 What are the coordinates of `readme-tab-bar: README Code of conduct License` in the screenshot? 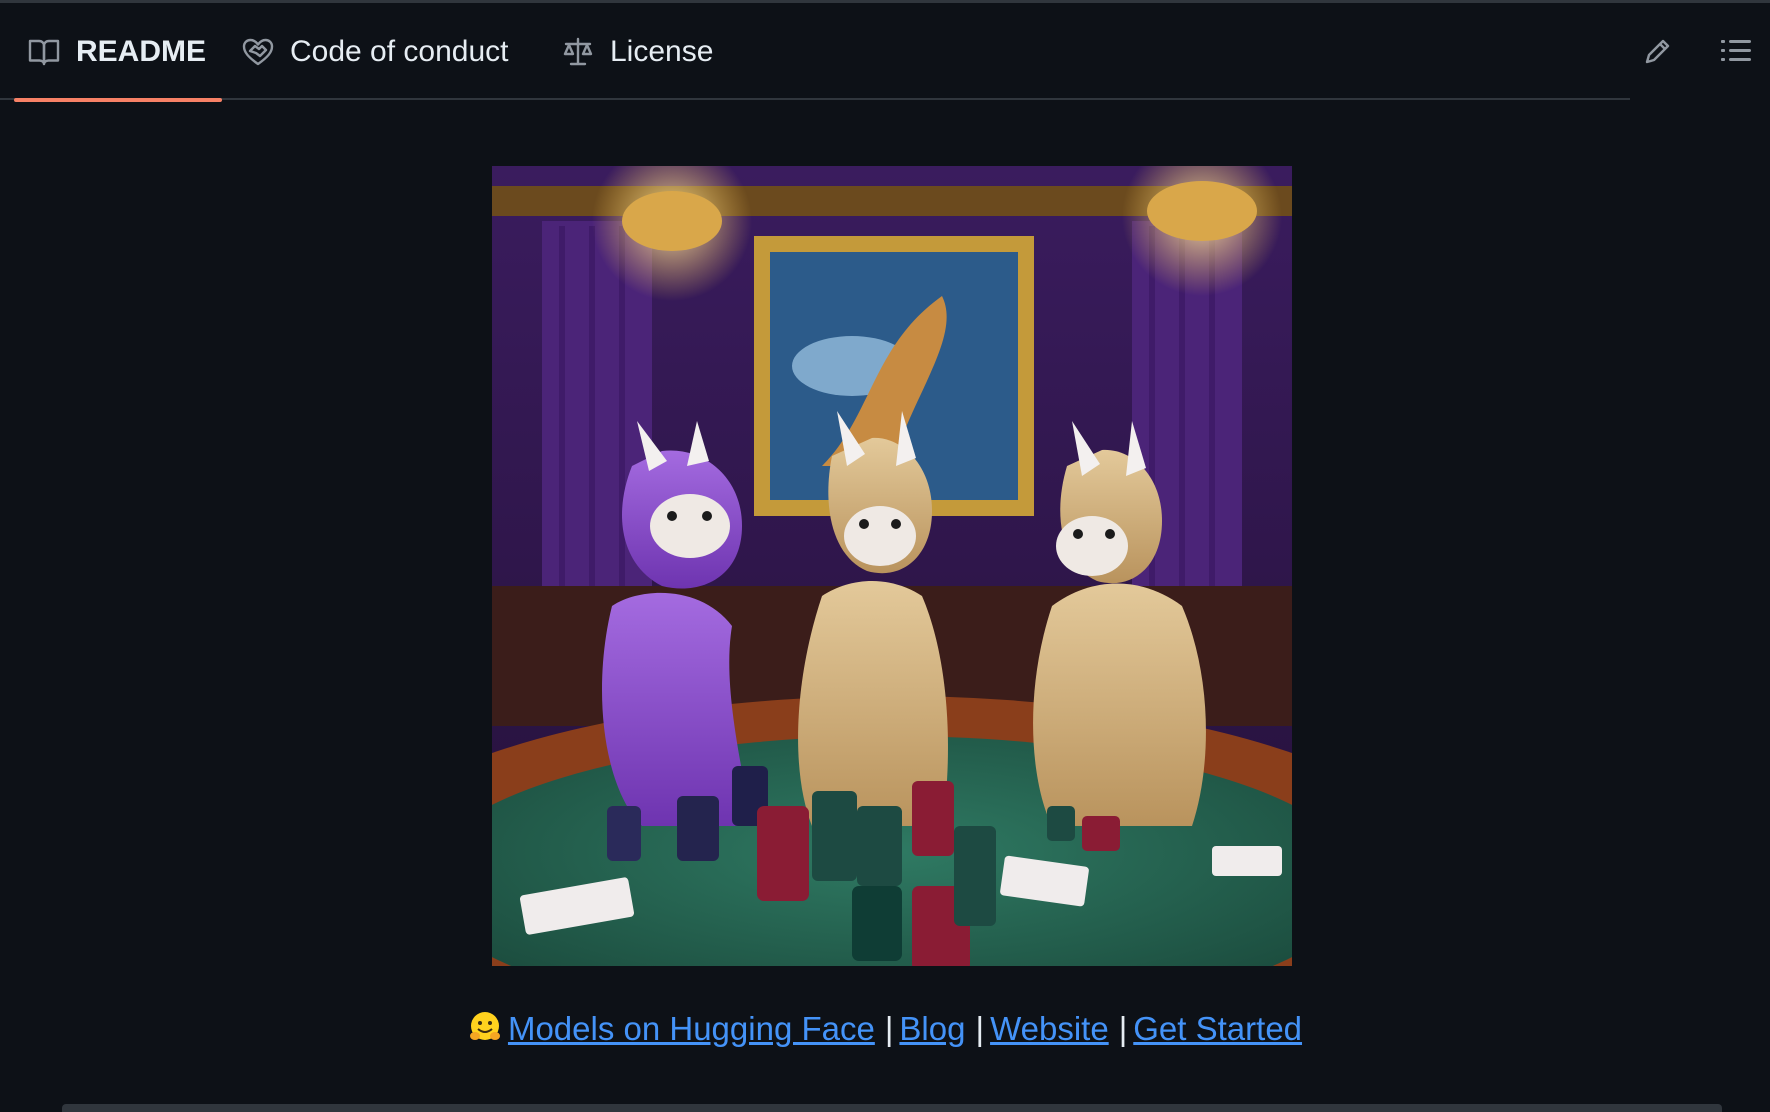 It's located at (885, 52).